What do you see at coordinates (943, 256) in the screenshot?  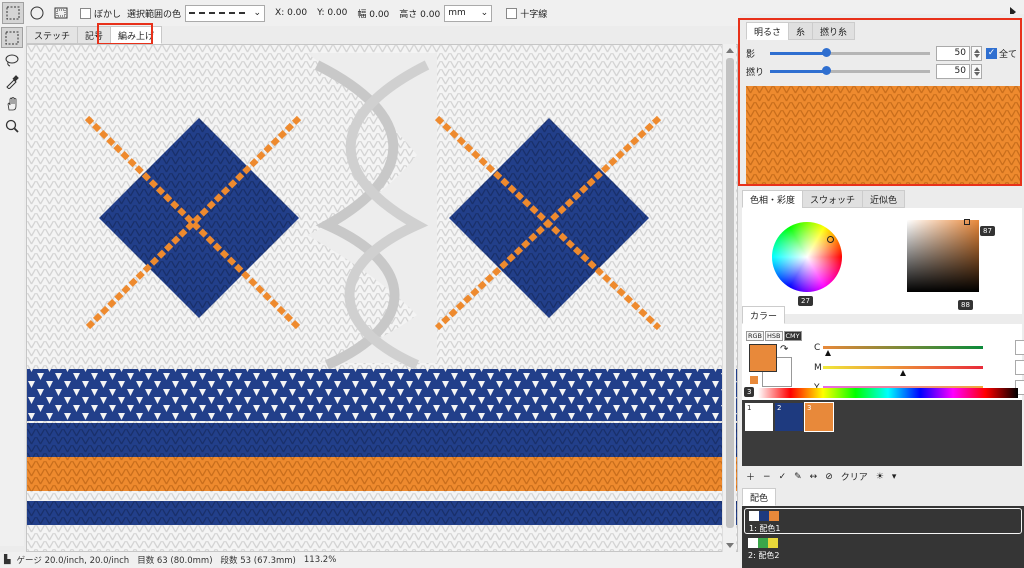 I see `saturation-box` at bounding box center [943, 256].